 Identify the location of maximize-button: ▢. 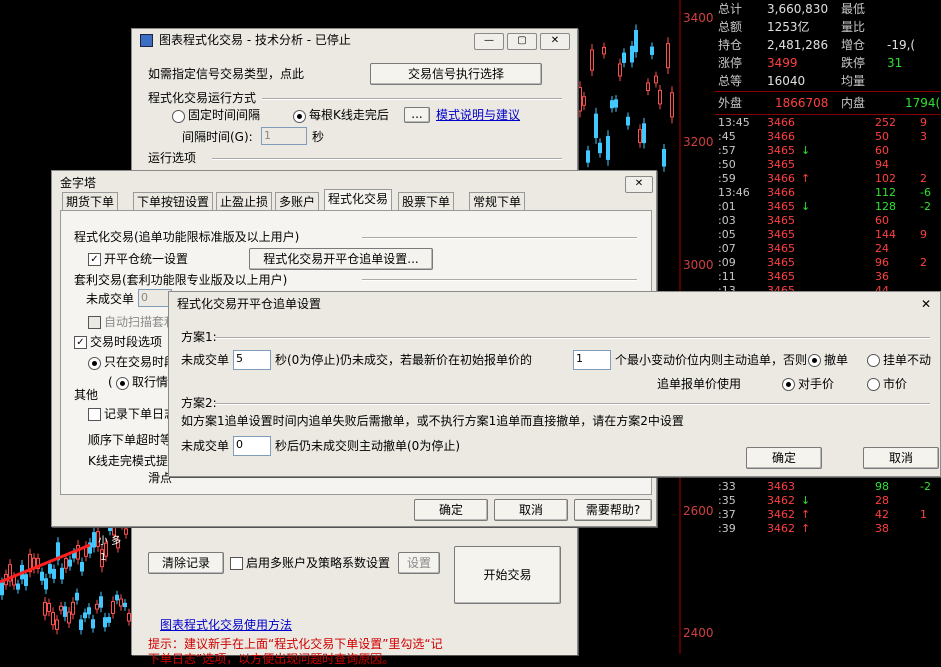
(522, 41).